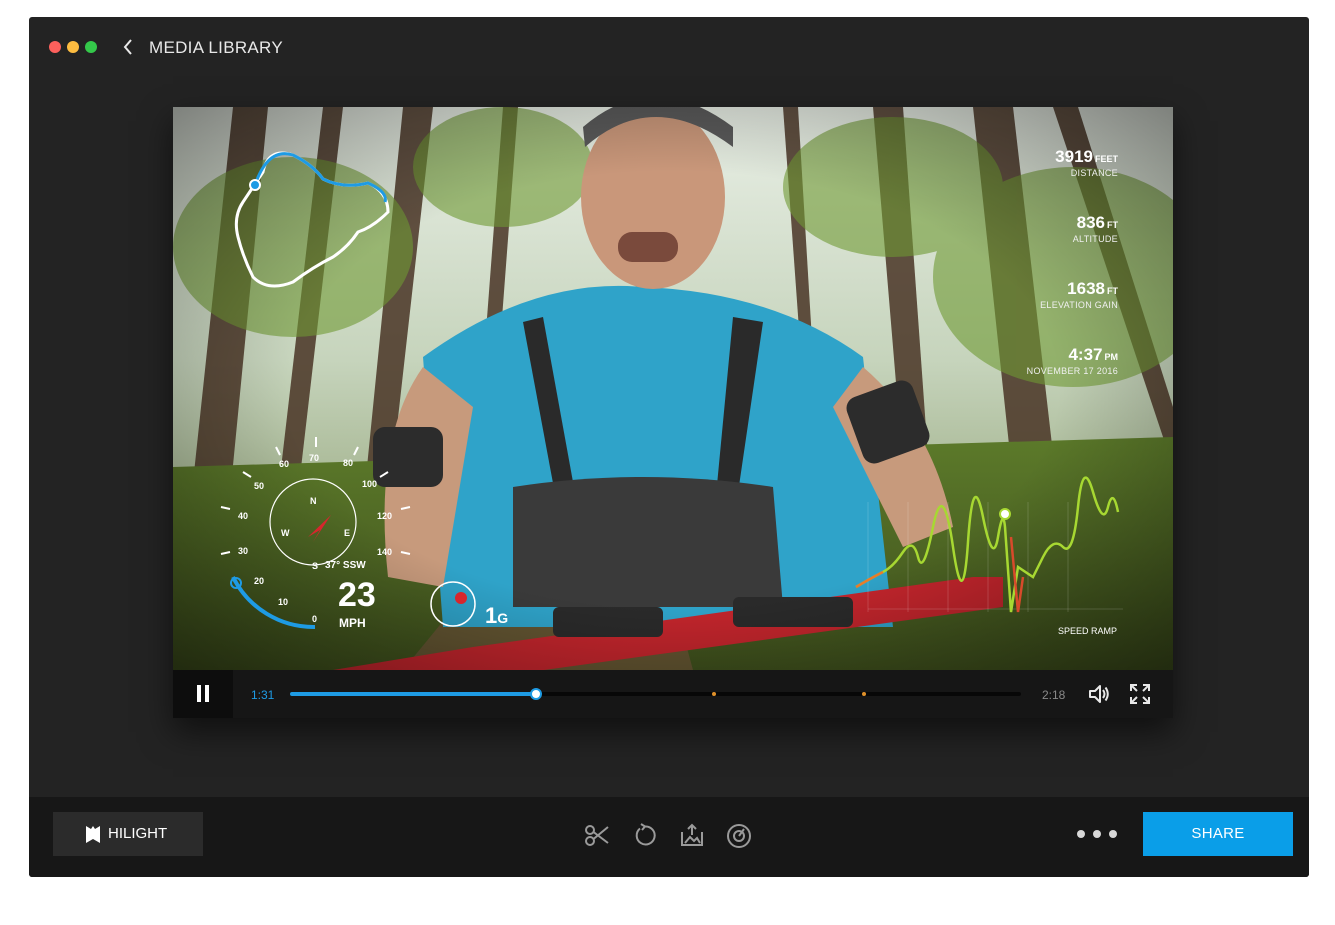  I want to click on scissors-icon, so click(597, 835).